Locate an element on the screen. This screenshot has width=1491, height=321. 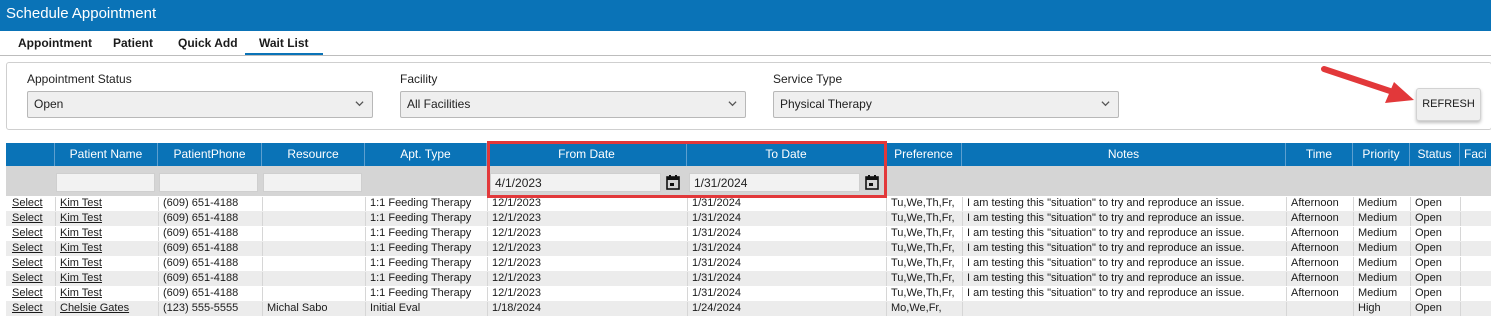
tab-quick-add: Quick Add is located at coordinates (208, 43).